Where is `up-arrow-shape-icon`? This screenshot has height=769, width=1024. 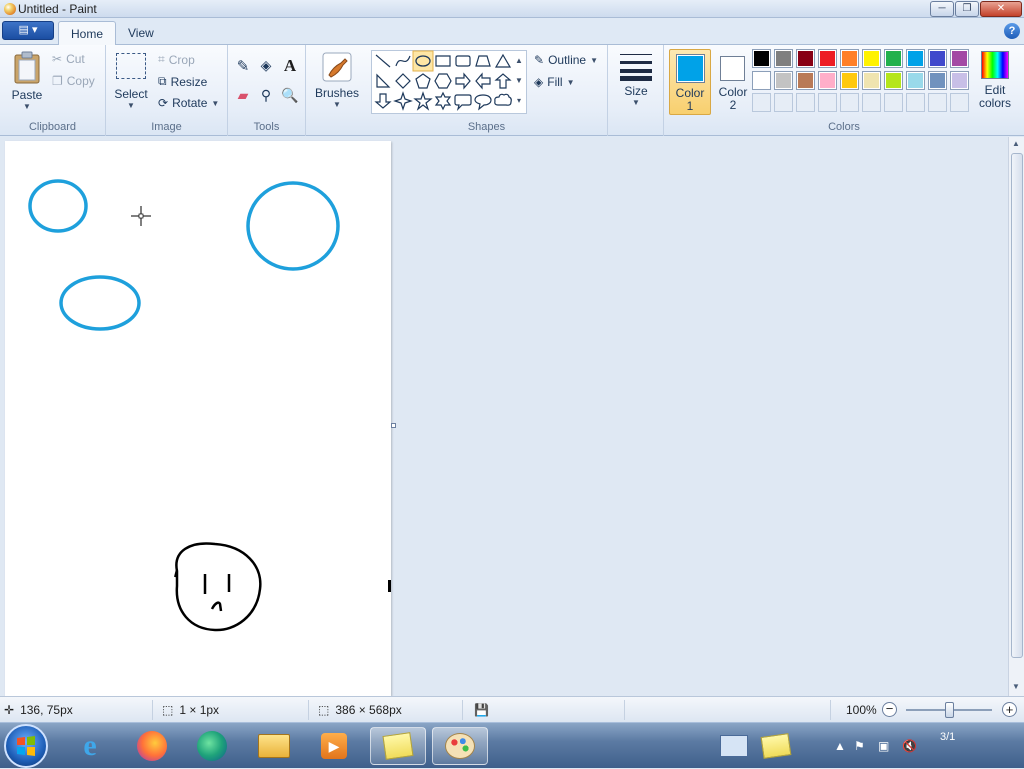
up-arrow-shape-icon is located at coordinates (503, 81).